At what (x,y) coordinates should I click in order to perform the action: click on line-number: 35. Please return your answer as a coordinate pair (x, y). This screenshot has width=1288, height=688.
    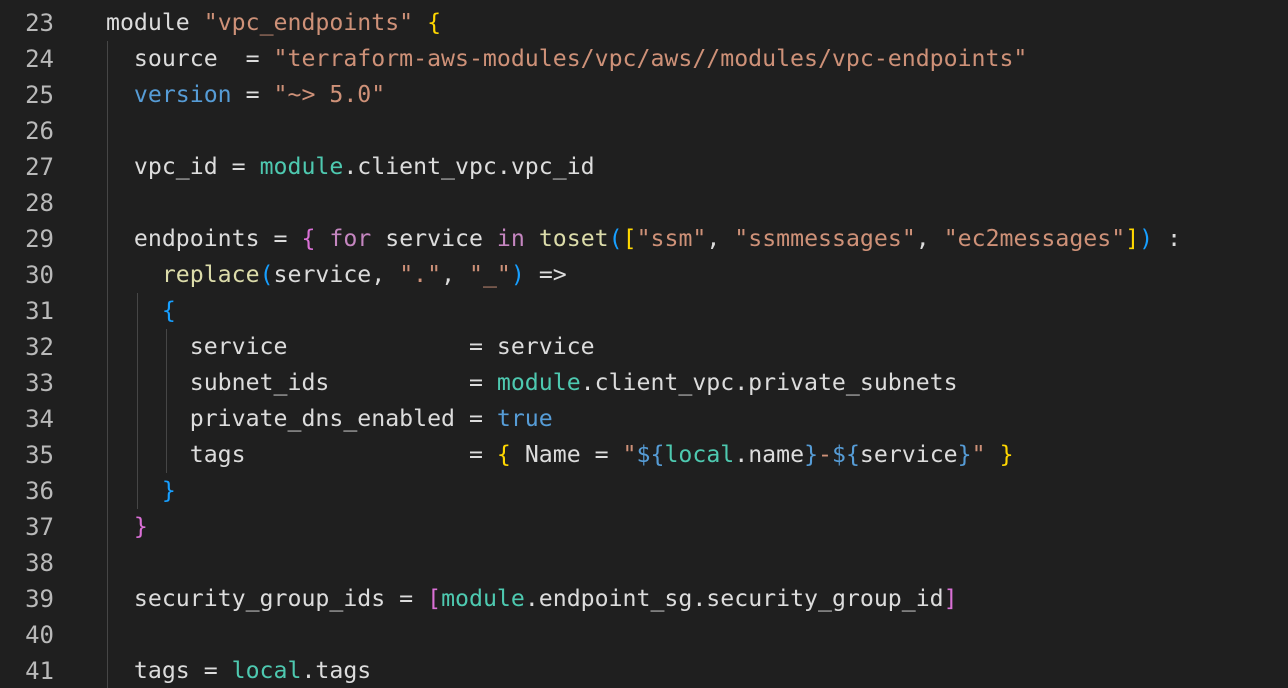
    Looking at the image, I should click on (39, 455).